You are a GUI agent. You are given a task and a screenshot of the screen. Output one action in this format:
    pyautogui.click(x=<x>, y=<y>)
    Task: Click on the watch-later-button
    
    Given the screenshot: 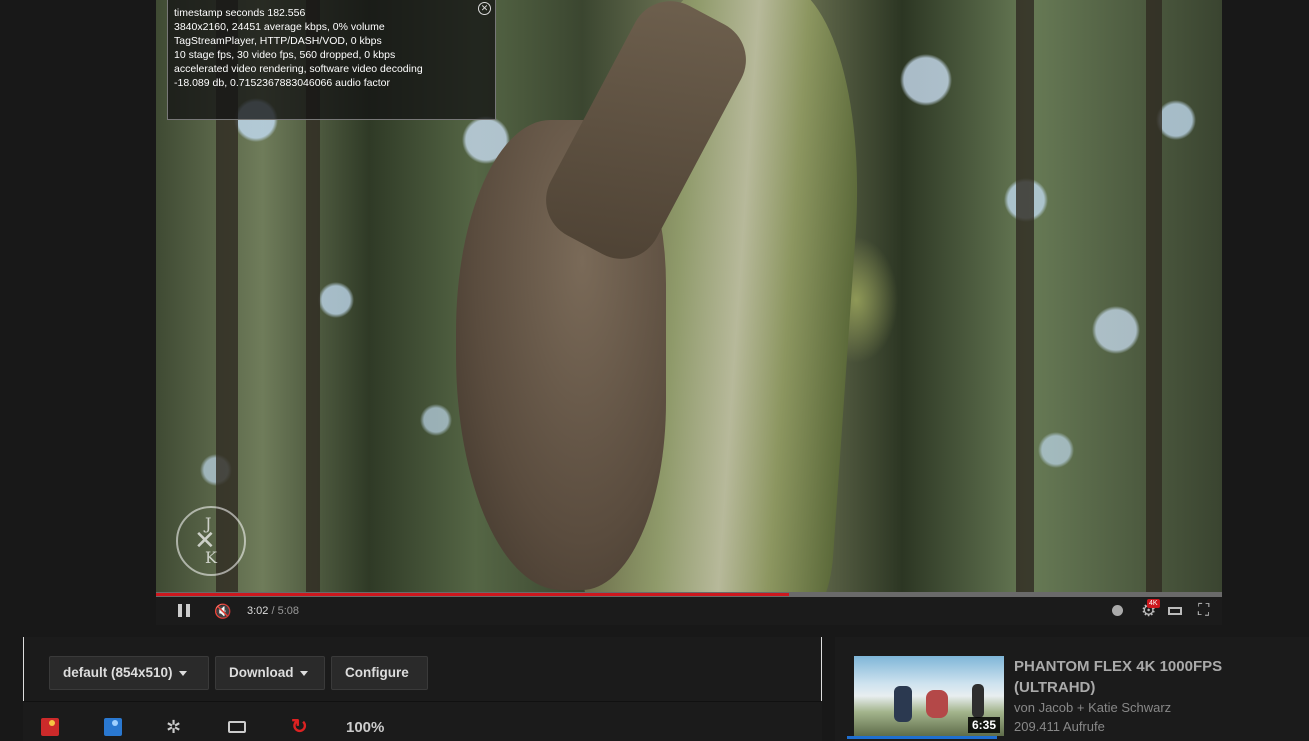 What is the action you would take?
    pyautogui.click(x=1118, y=611)
    